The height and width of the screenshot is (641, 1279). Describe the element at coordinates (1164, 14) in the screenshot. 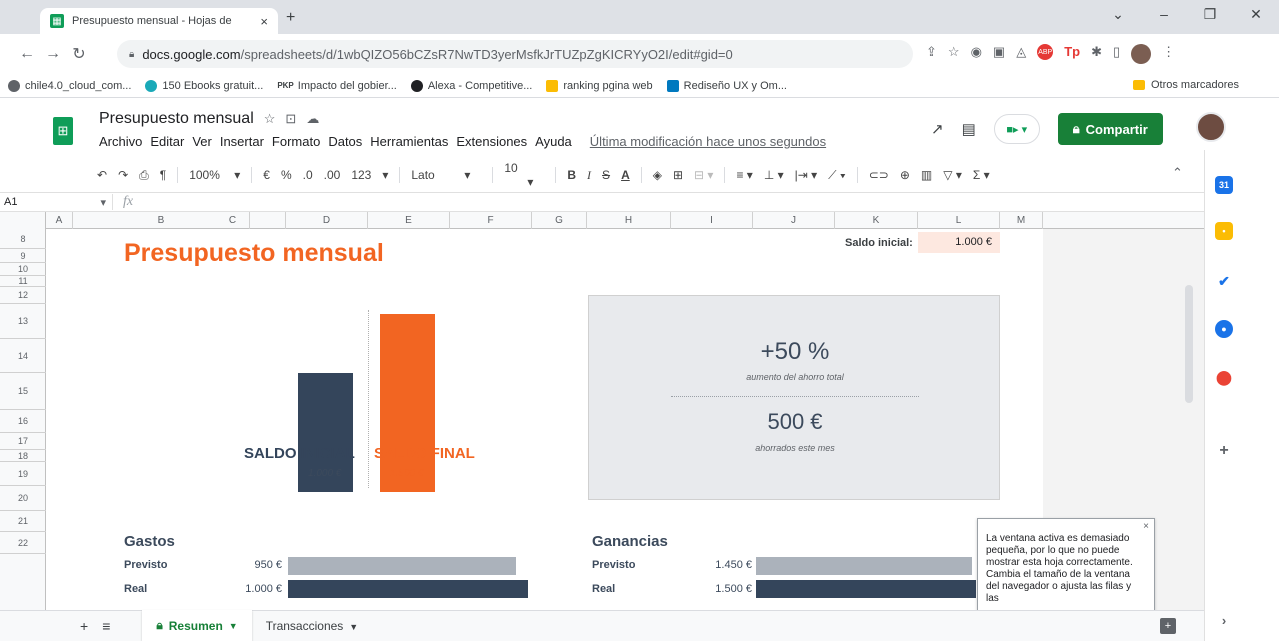

I see `minimize-icon: –` at that location.